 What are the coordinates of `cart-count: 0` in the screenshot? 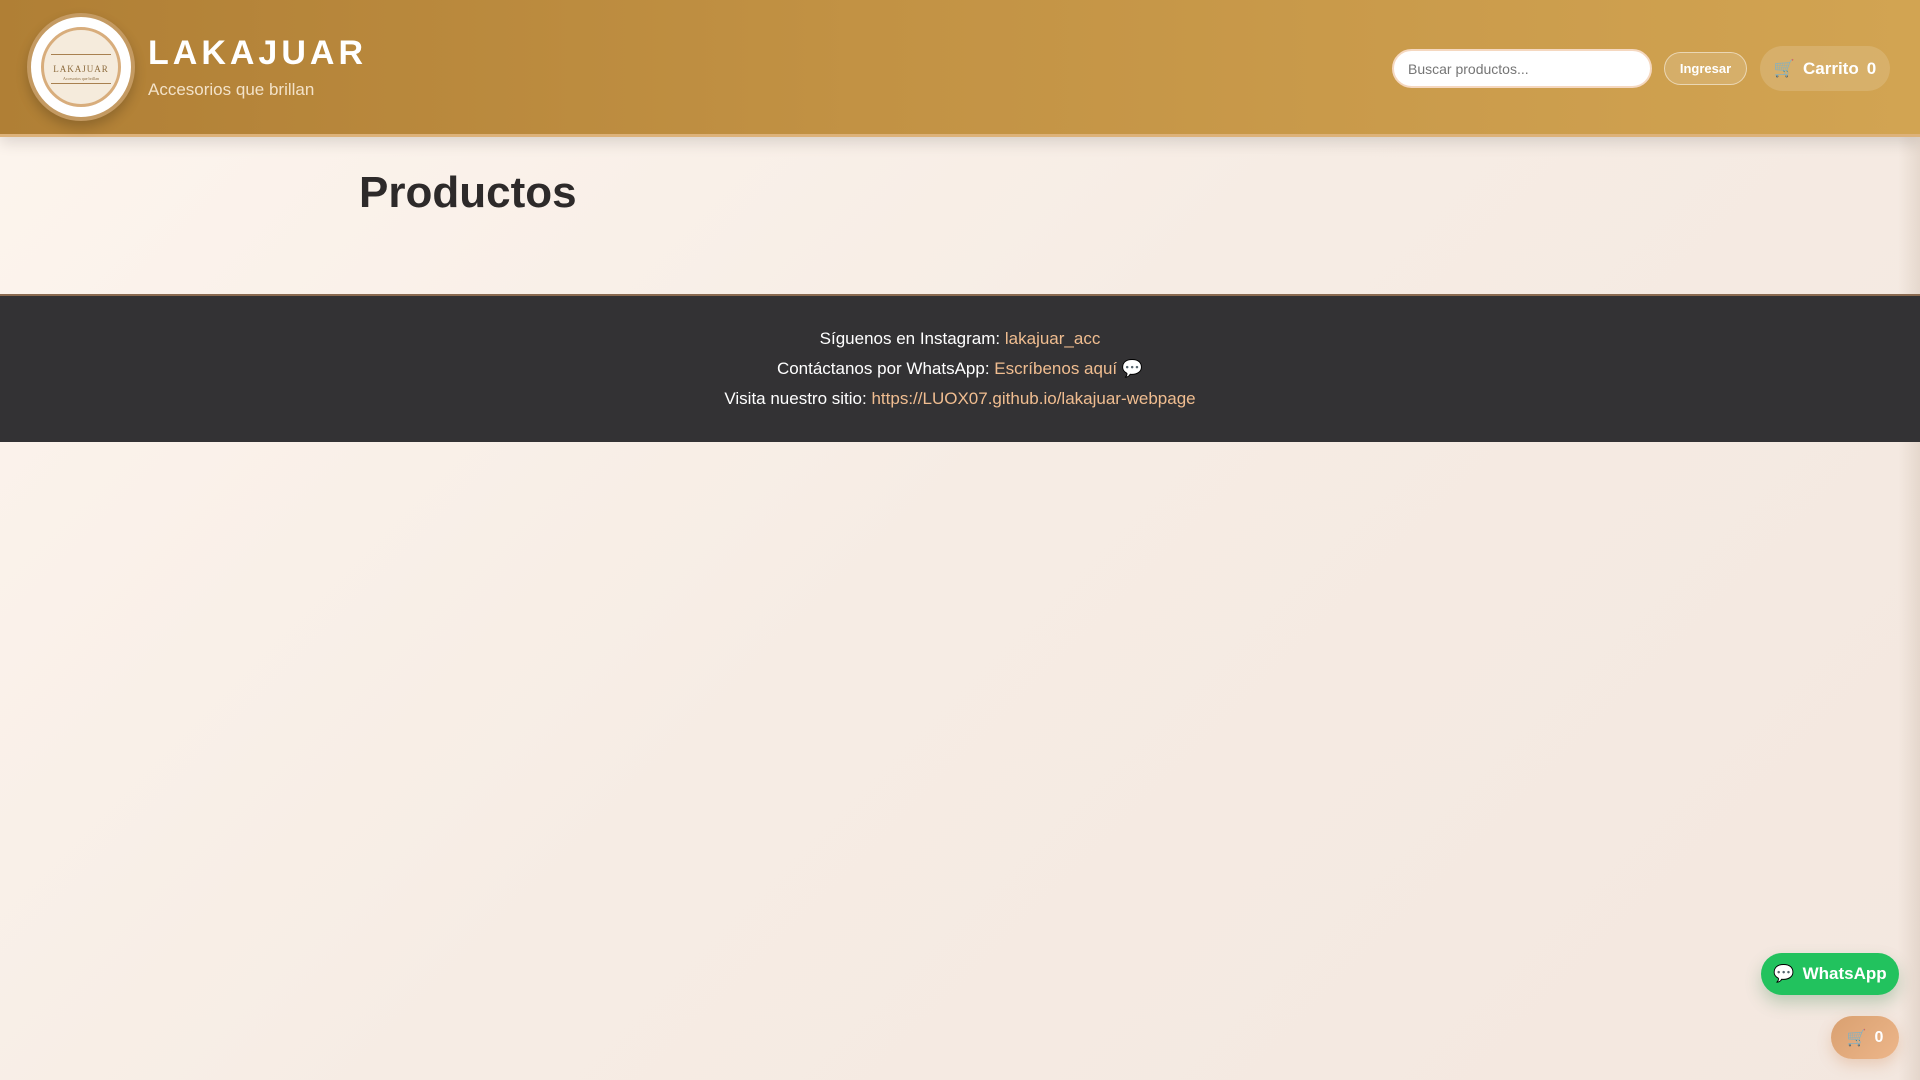 It's located at (1871, 68).